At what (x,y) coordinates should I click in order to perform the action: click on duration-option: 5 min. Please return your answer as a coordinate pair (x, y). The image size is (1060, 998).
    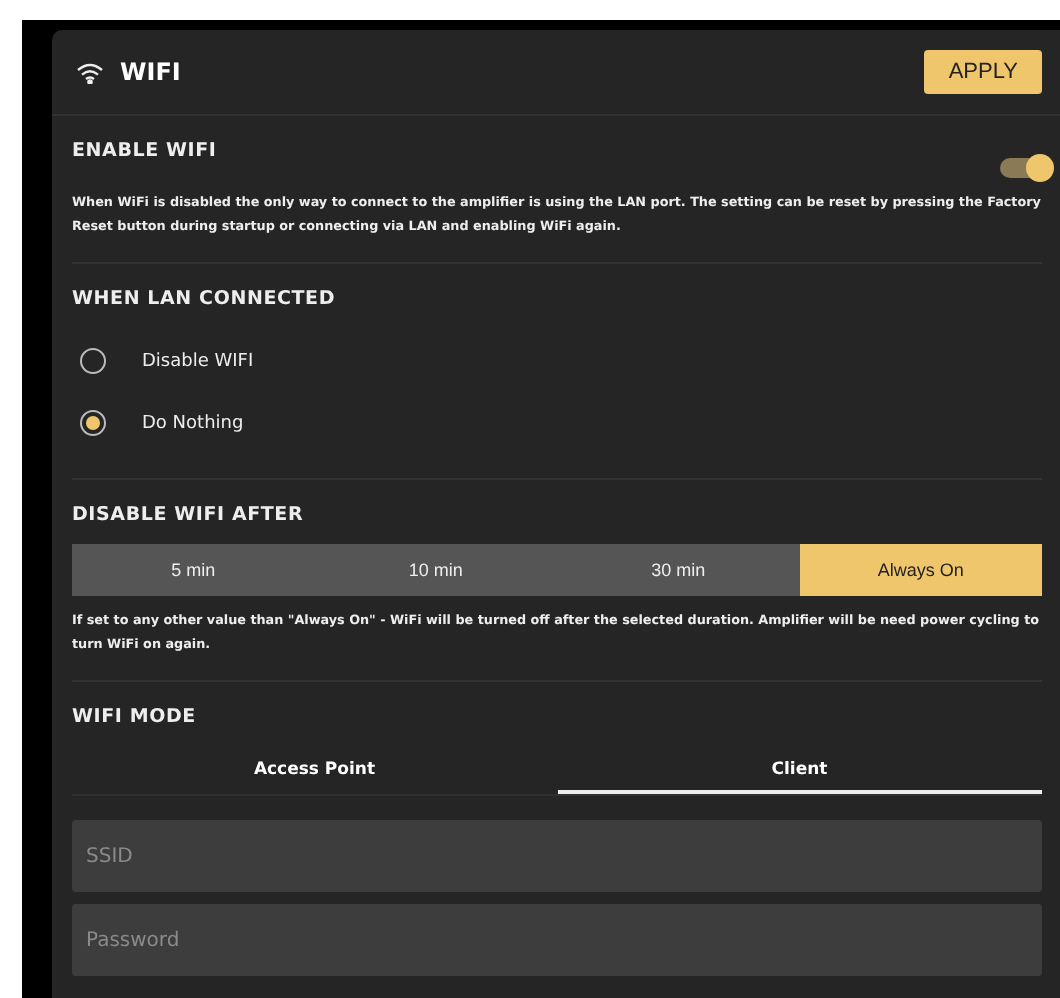
    Looking at the image, I should click on (193, 570).